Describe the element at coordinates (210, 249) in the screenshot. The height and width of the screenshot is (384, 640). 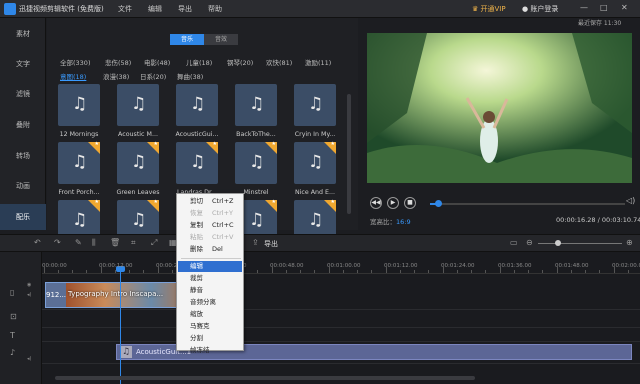
I see `context-menu-item: 删除 Del` at that location.